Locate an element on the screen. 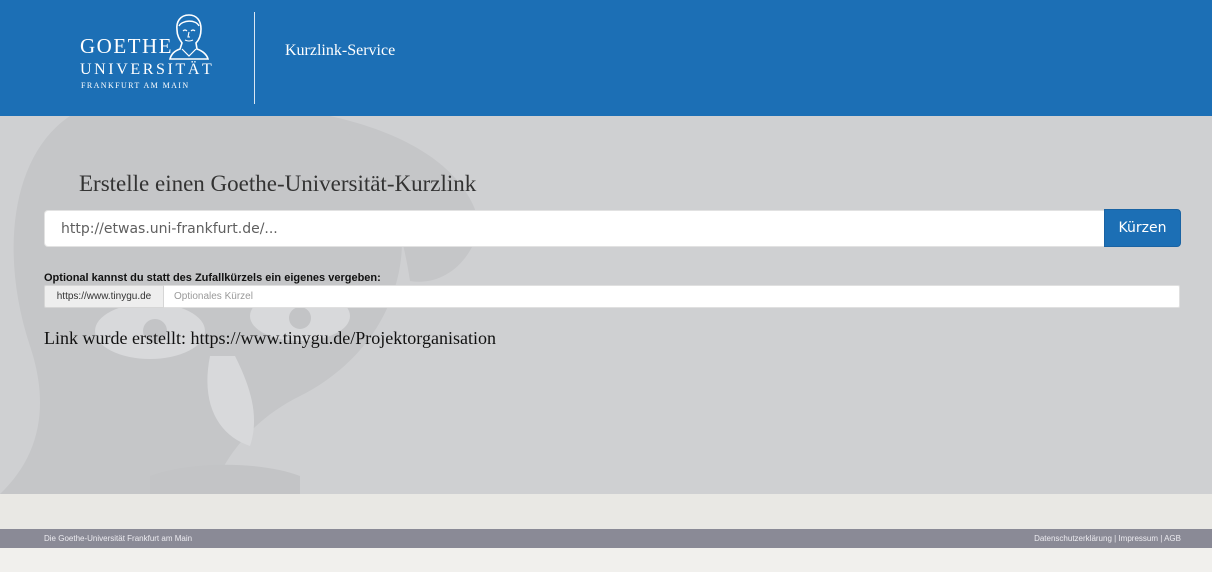 This screenshot has width=1212, height=572. logo-text-city: FRANKFURT AM MAIN is located at coordinates (135, 85).